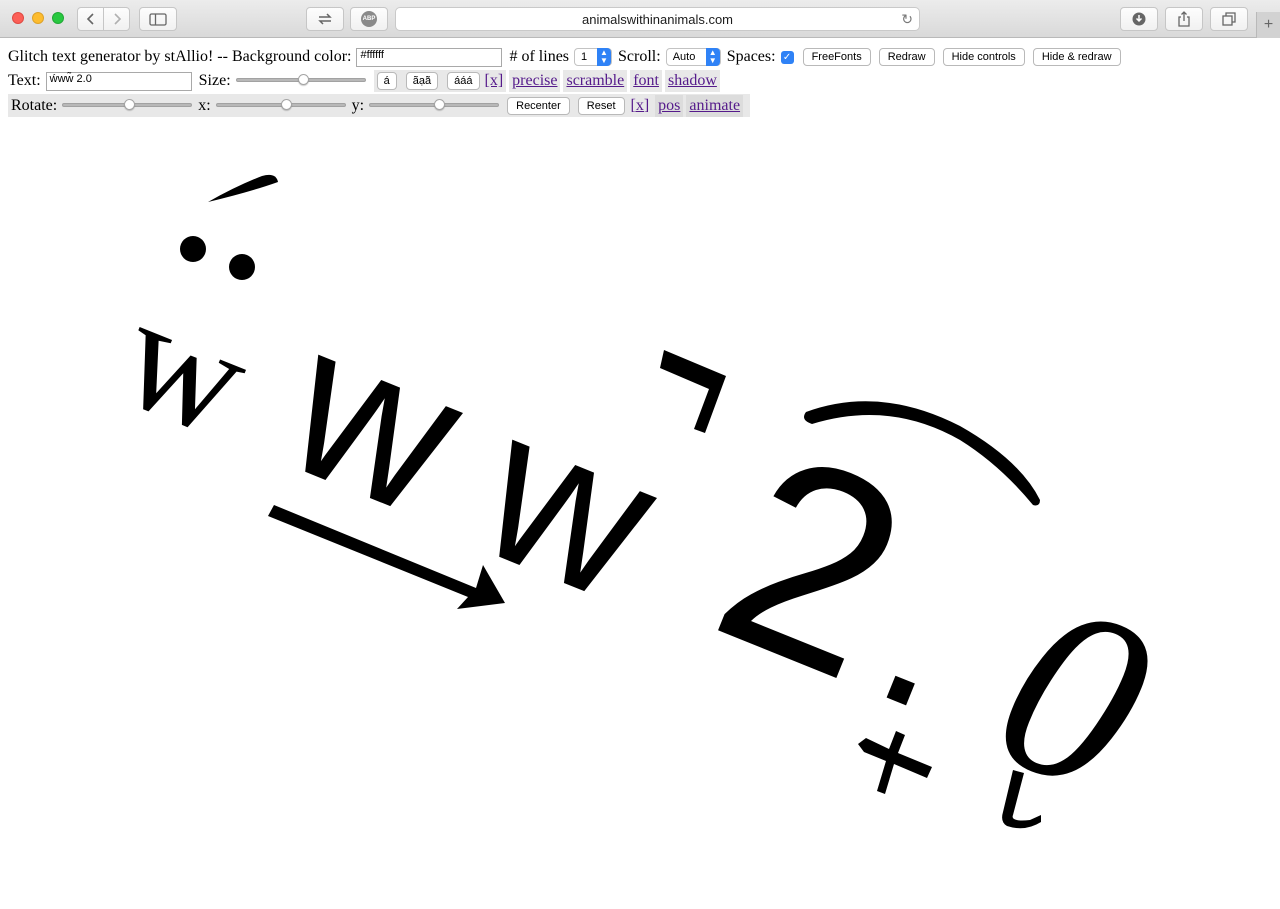 Image resolution: width=1280 pixels, height=909 pixels. What do you see at coordinates (58, 18) in the screenshot?
I see `zoom-window-button` at bounding box center [58, 18].